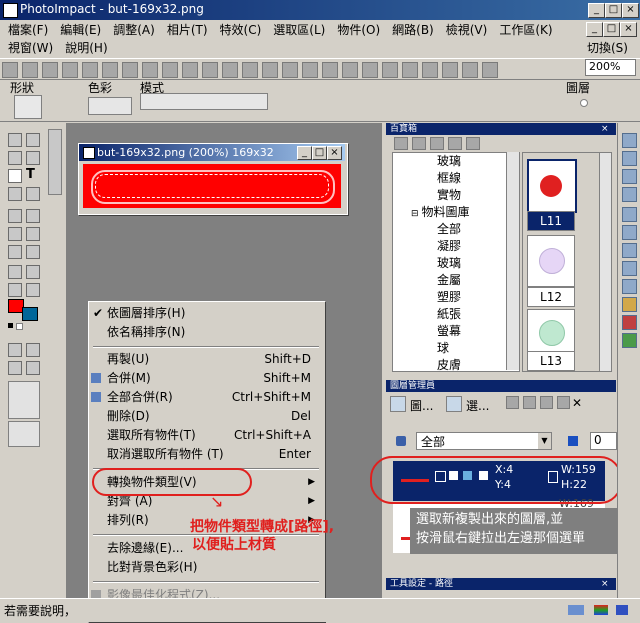 This screenshot has width=640, height=623. Describe the element at coordinates (456, 178) in the screenshot. I see `tree-item: 框線` at that location.